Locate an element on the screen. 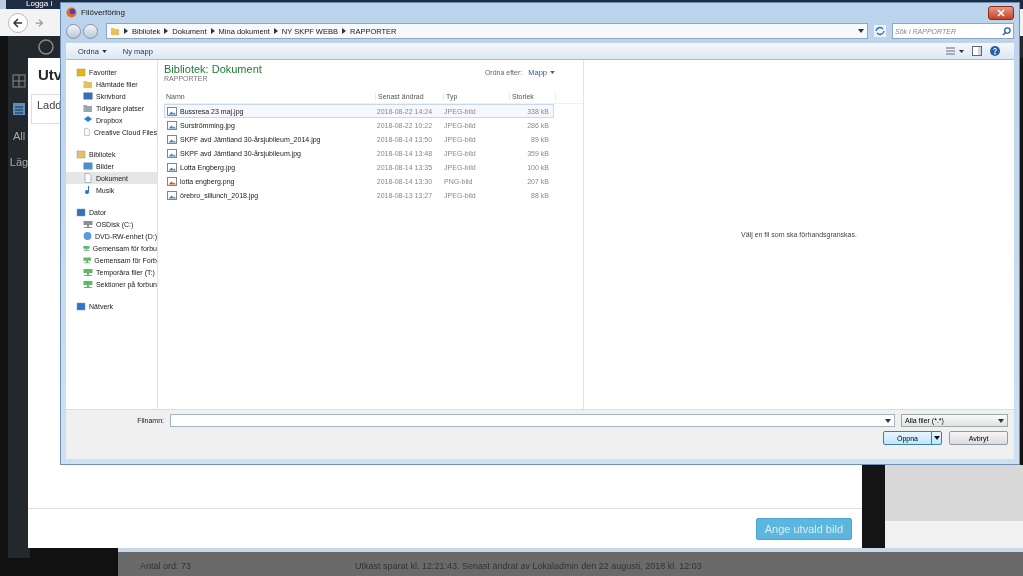 This screenshot has height=576, width=1023. browser-tab: Logga i is located at coordinates (39, 4).